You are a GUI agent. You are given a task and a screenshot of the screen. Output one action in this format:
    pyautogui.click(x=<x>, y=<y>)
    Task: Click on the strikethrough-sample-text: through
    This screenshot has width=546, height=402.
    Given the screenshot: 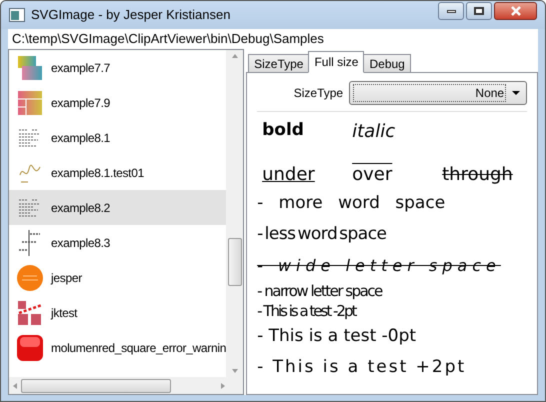 What is the action you would take?
    pyautogui.click(x=477, y=175)
    